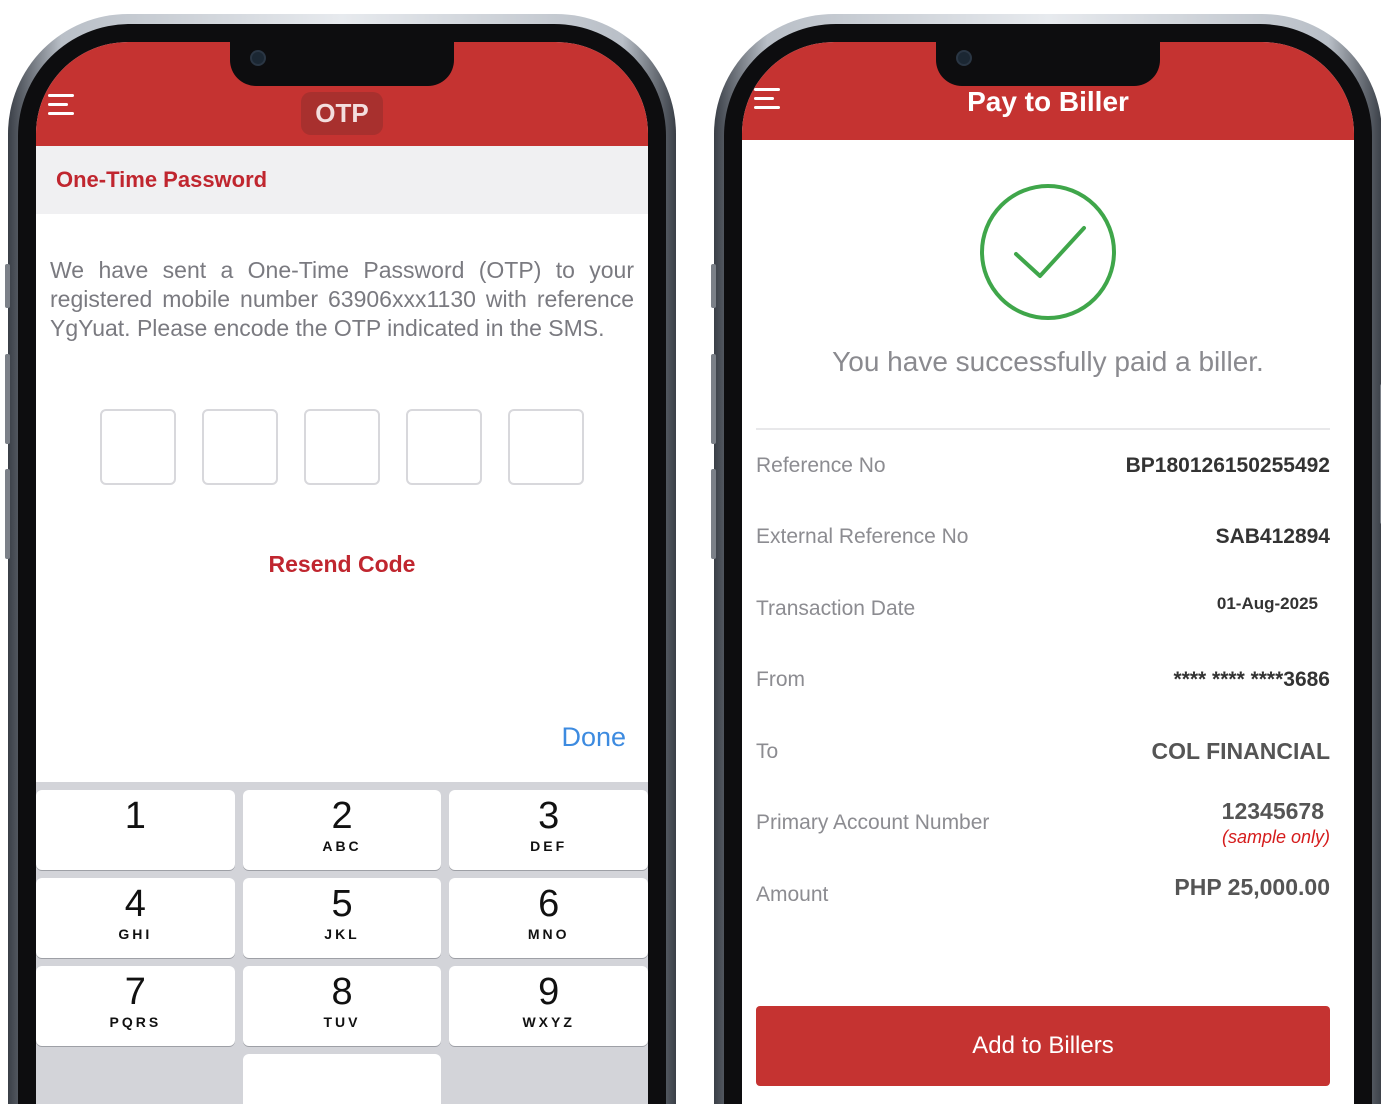 This screenshot has width=1381, height=1104. What do you see at coordinates (1048, 361) in the screenshot?
I see `success-message: You have successfully paid a biller.` at bounding box center [1048, 361].